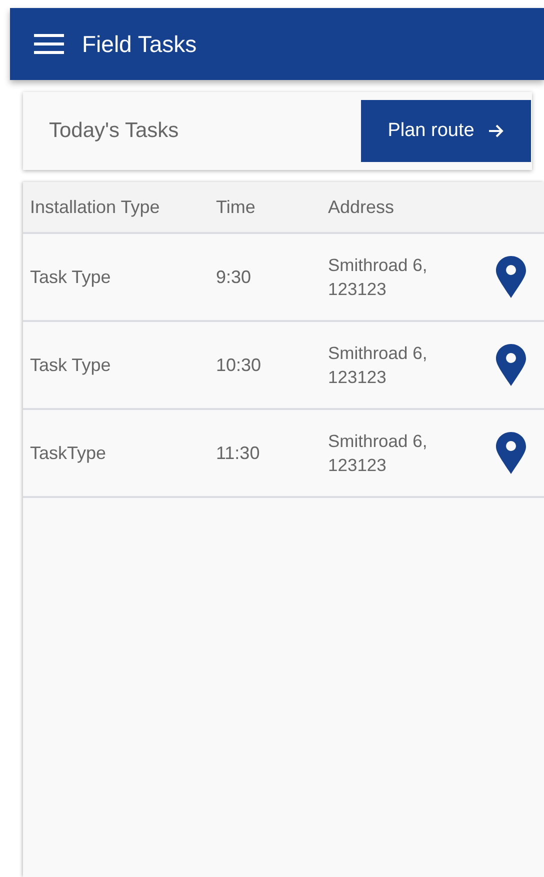  I want to click on app-title: Field Tasks, so click(139, 44).